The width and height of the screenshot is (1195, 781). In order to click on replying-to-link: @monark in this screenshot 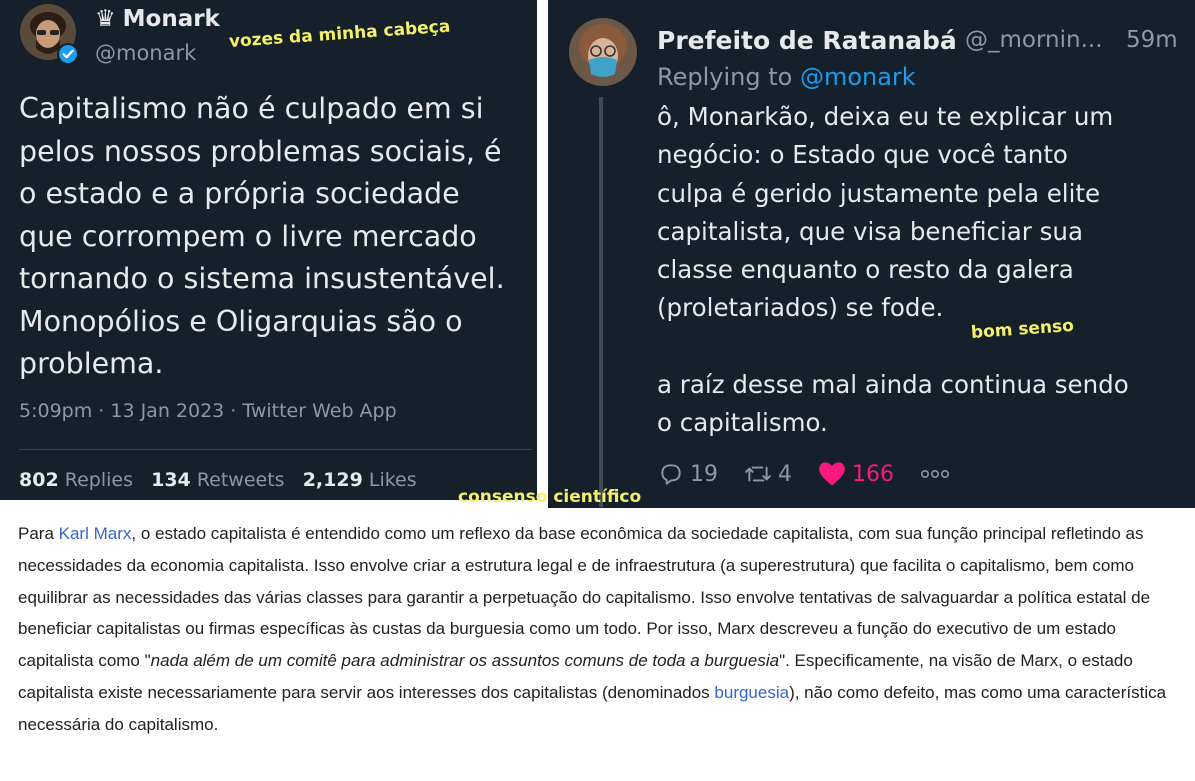, I will do `click(858, 77)`.